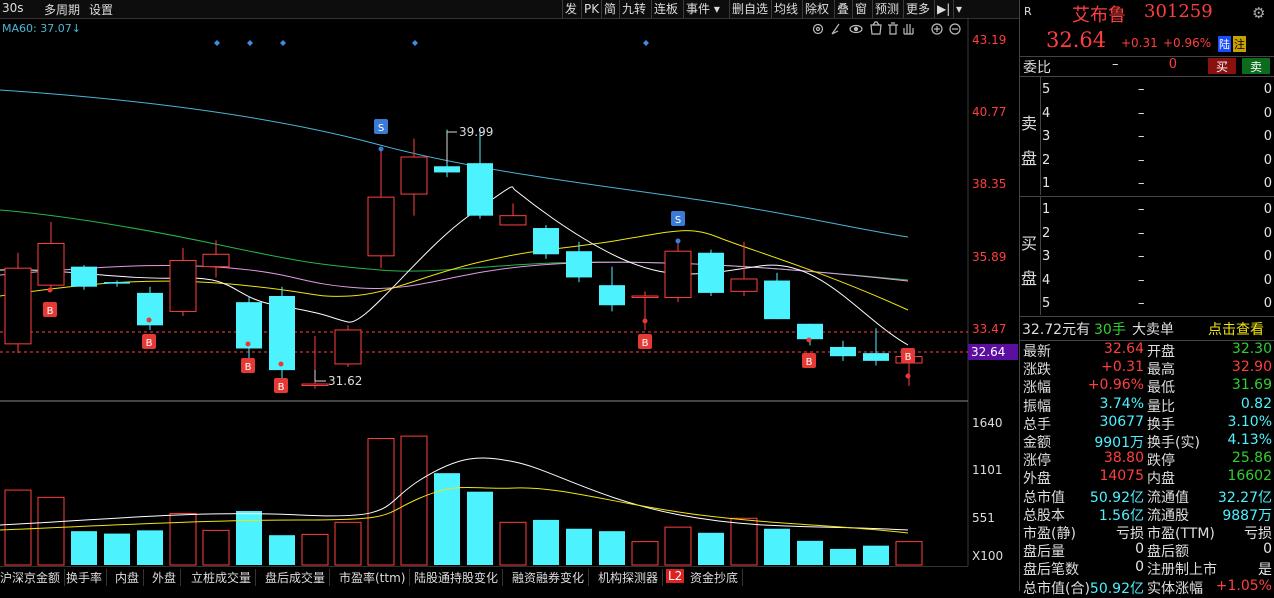  I want to click on eye-icon, so click(856, 29).